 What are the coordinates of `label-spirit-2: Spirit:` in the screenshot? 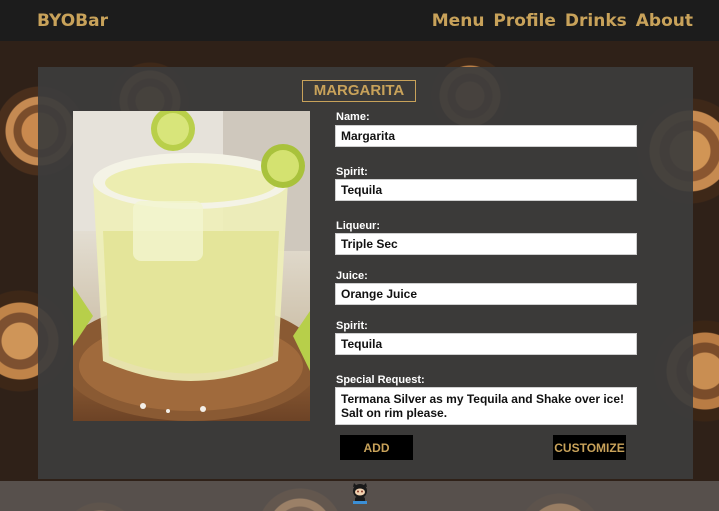 It's located at (352, 326).